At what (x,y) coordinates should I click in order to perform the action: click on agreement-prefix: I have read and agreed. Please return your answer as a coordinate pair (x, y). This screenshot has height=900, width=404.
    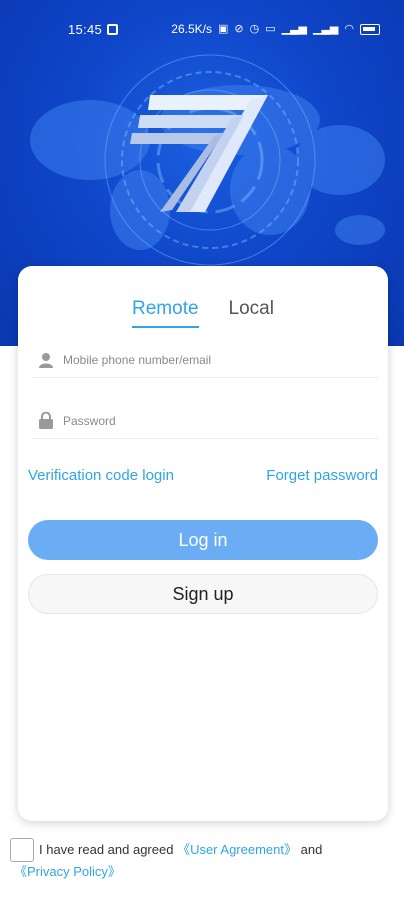
    Looking at the image, I should click on (106, 849).